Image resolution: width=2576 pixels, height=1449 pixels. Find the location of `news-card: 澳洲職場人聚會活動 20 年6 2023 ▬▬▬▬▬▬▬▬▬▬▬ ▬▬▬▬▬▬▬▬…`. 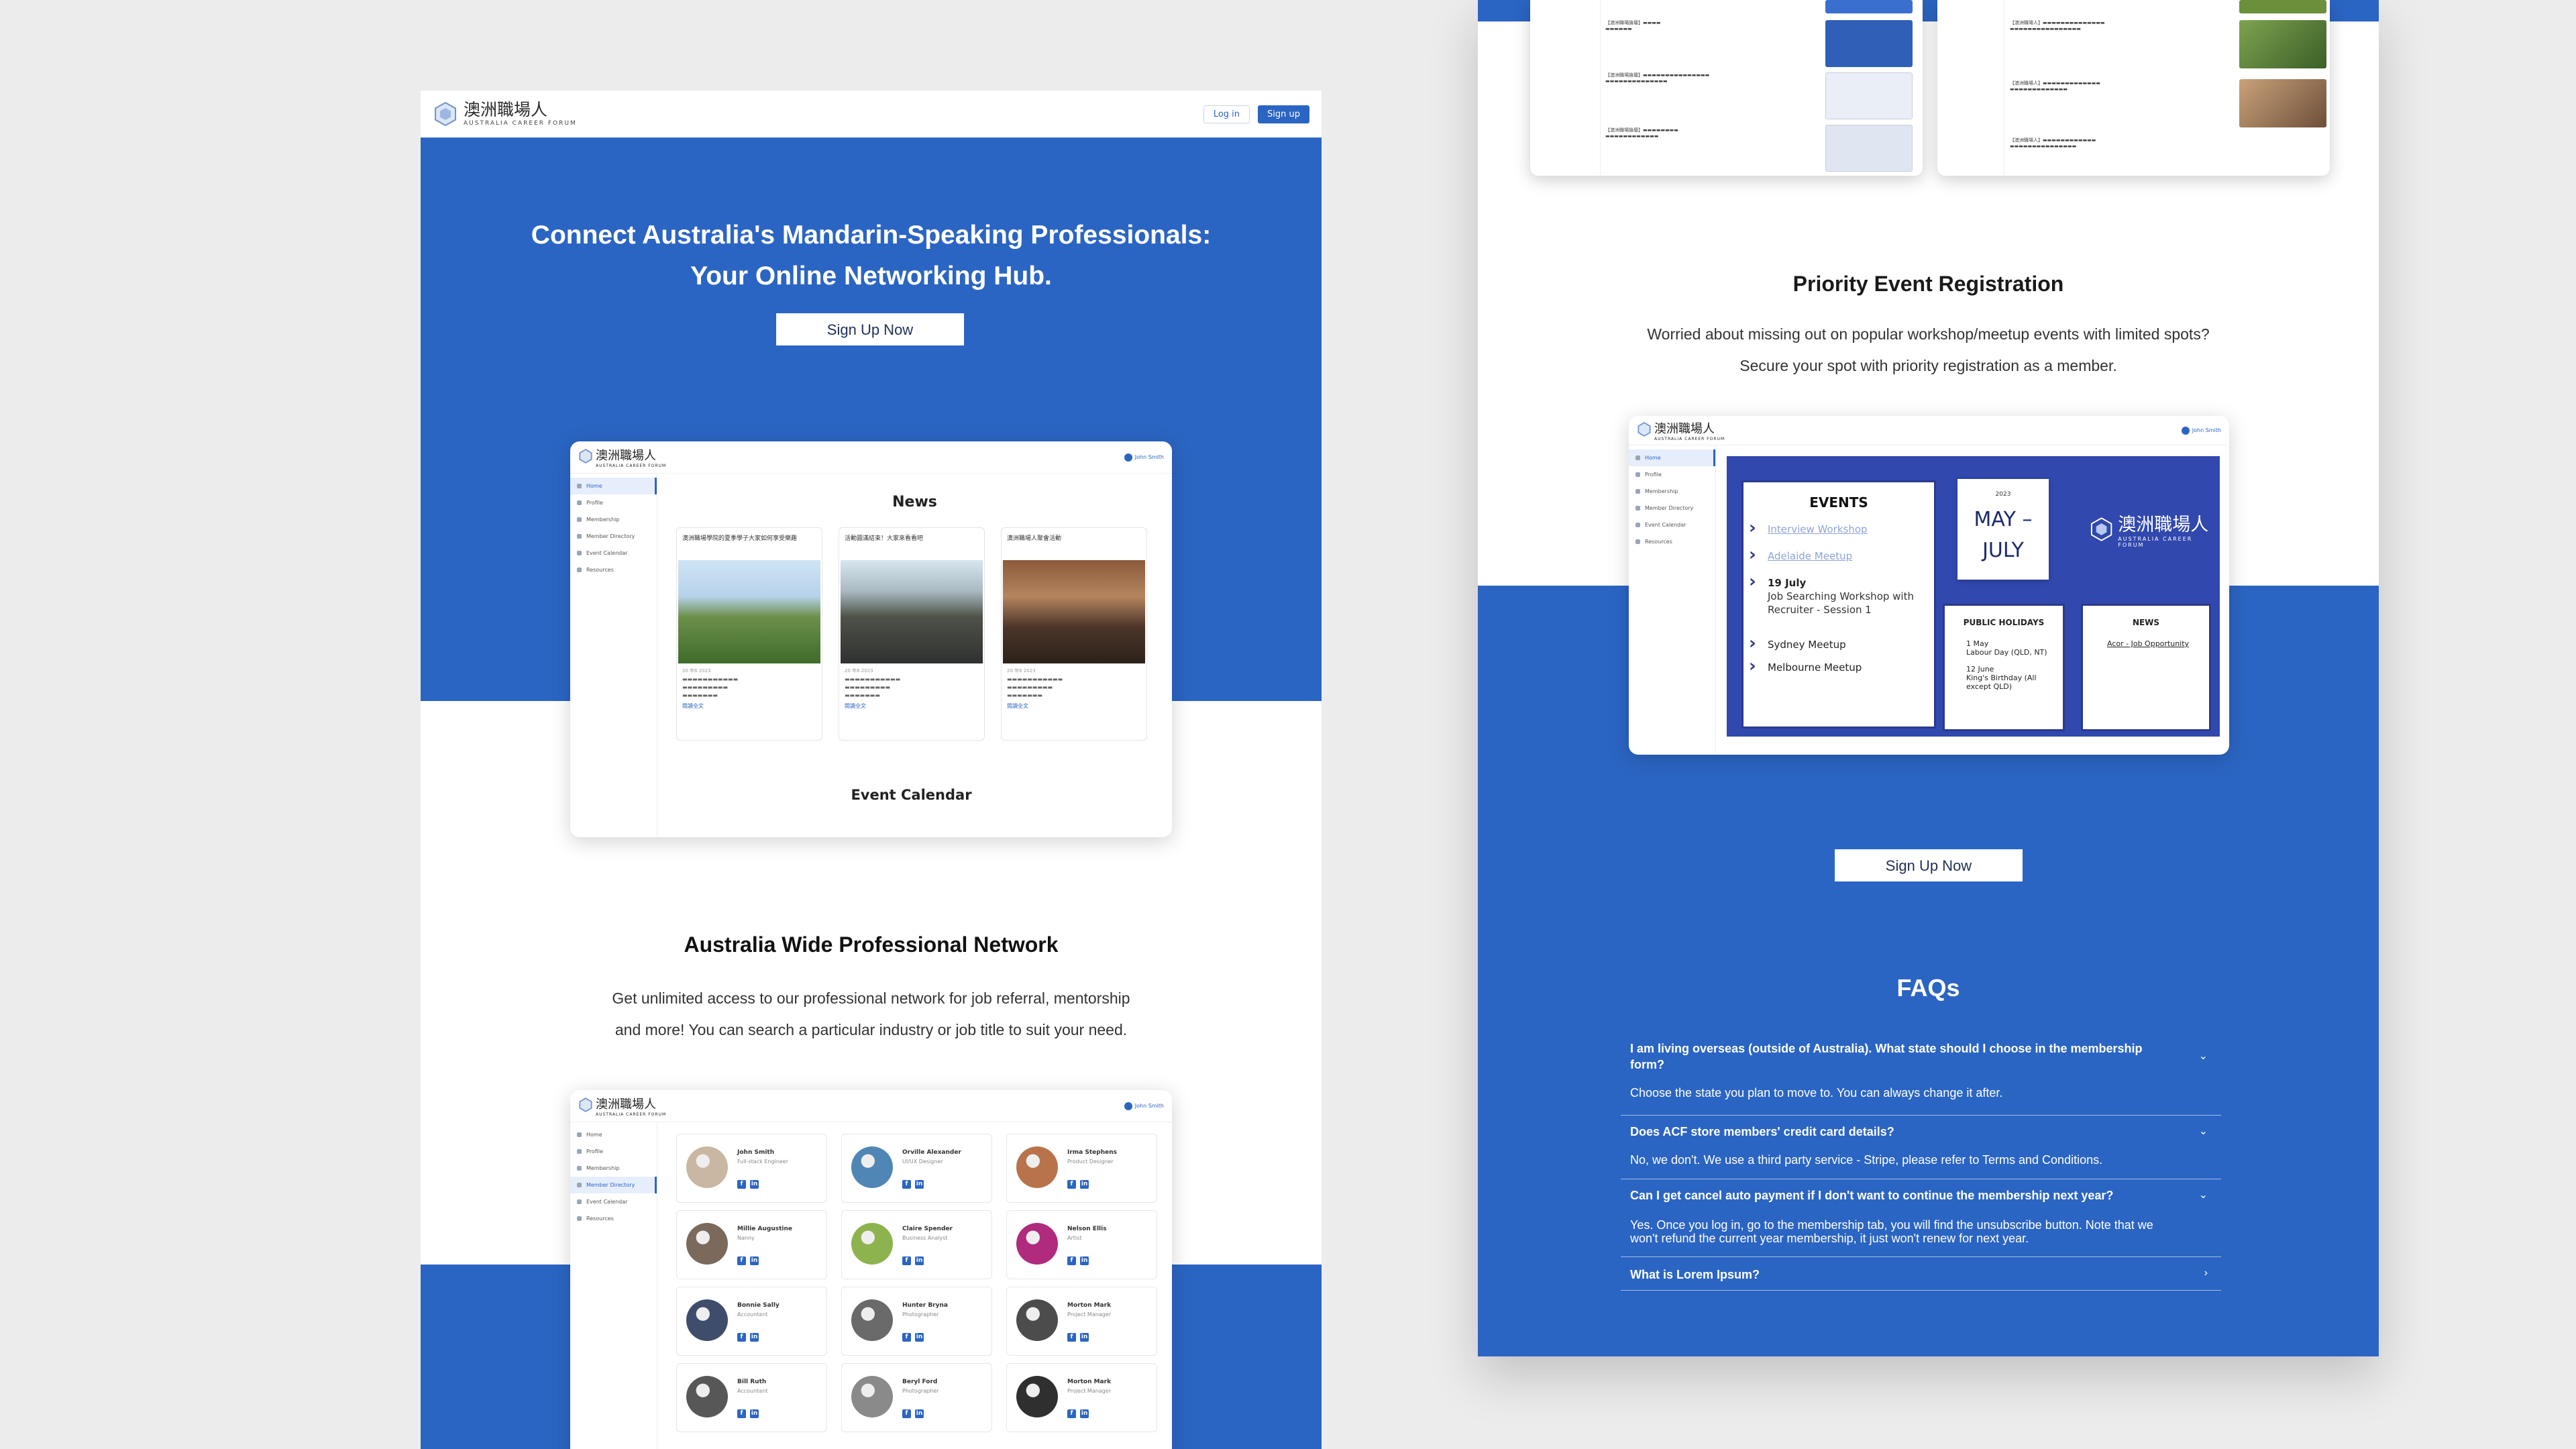

news-card: 澳洲職場人聚會活動 20 年6 2023 ▬▬▬▬▬▬▬▬▬▬▬ ▬▬▬▬▬▬▬▬… is located at coordinates (1074, 634).